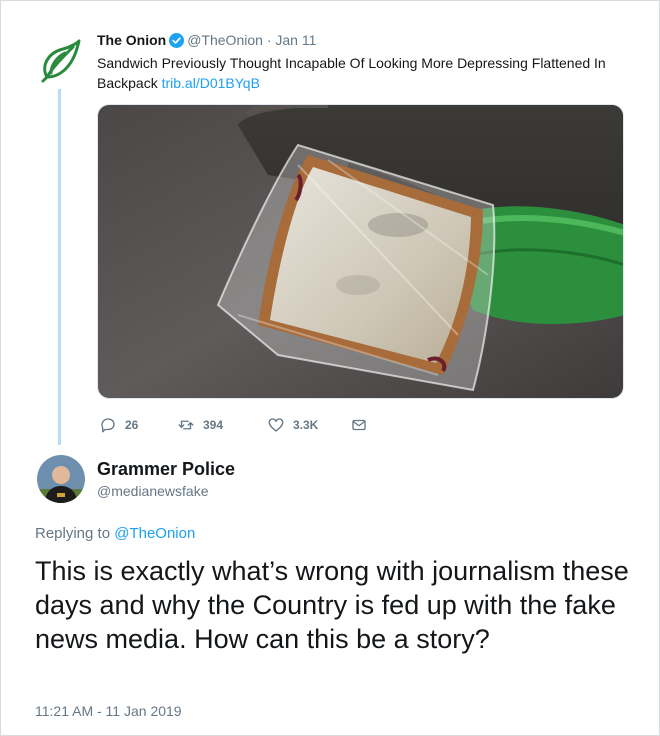  What do you see at coordinates (118, 425) in the screenshot?
I see `reply-action: 26` at bounding box center [118, 425].